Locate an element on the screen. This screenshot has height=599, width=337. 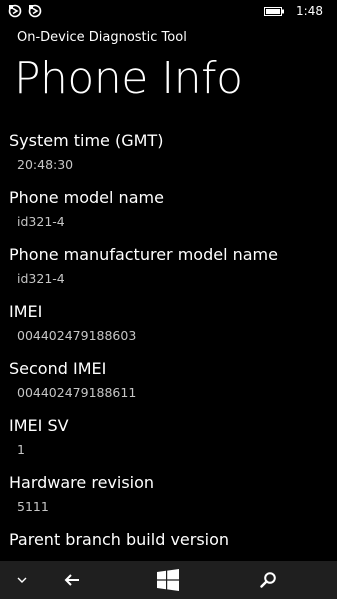
back-arrow-icon is located at coordinates (71, 580).